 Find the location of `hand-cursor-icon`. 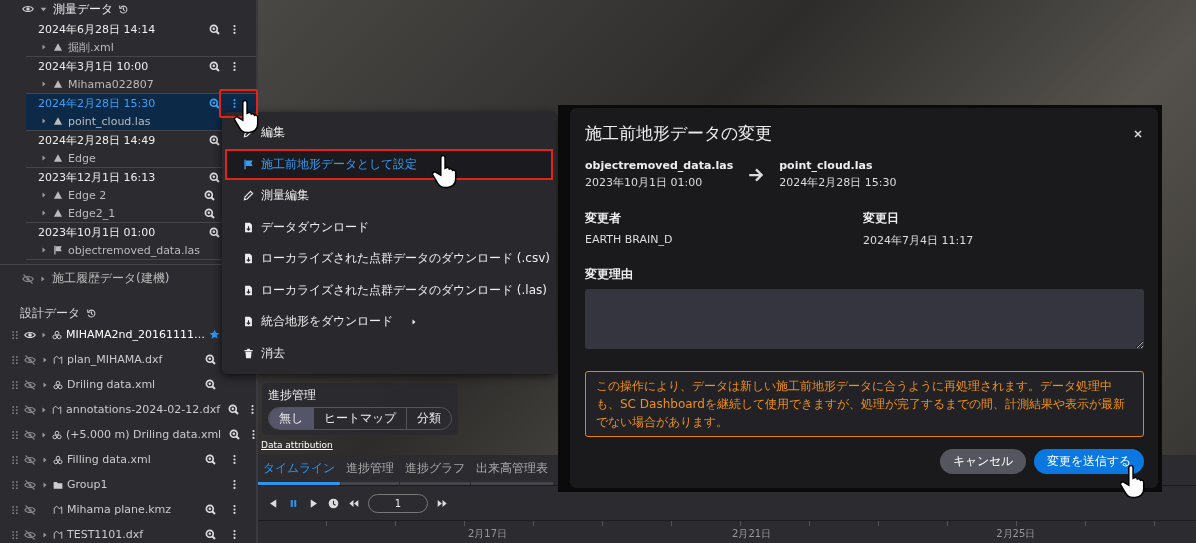

hand-cursor-icon is located at coordinates (245, 116).